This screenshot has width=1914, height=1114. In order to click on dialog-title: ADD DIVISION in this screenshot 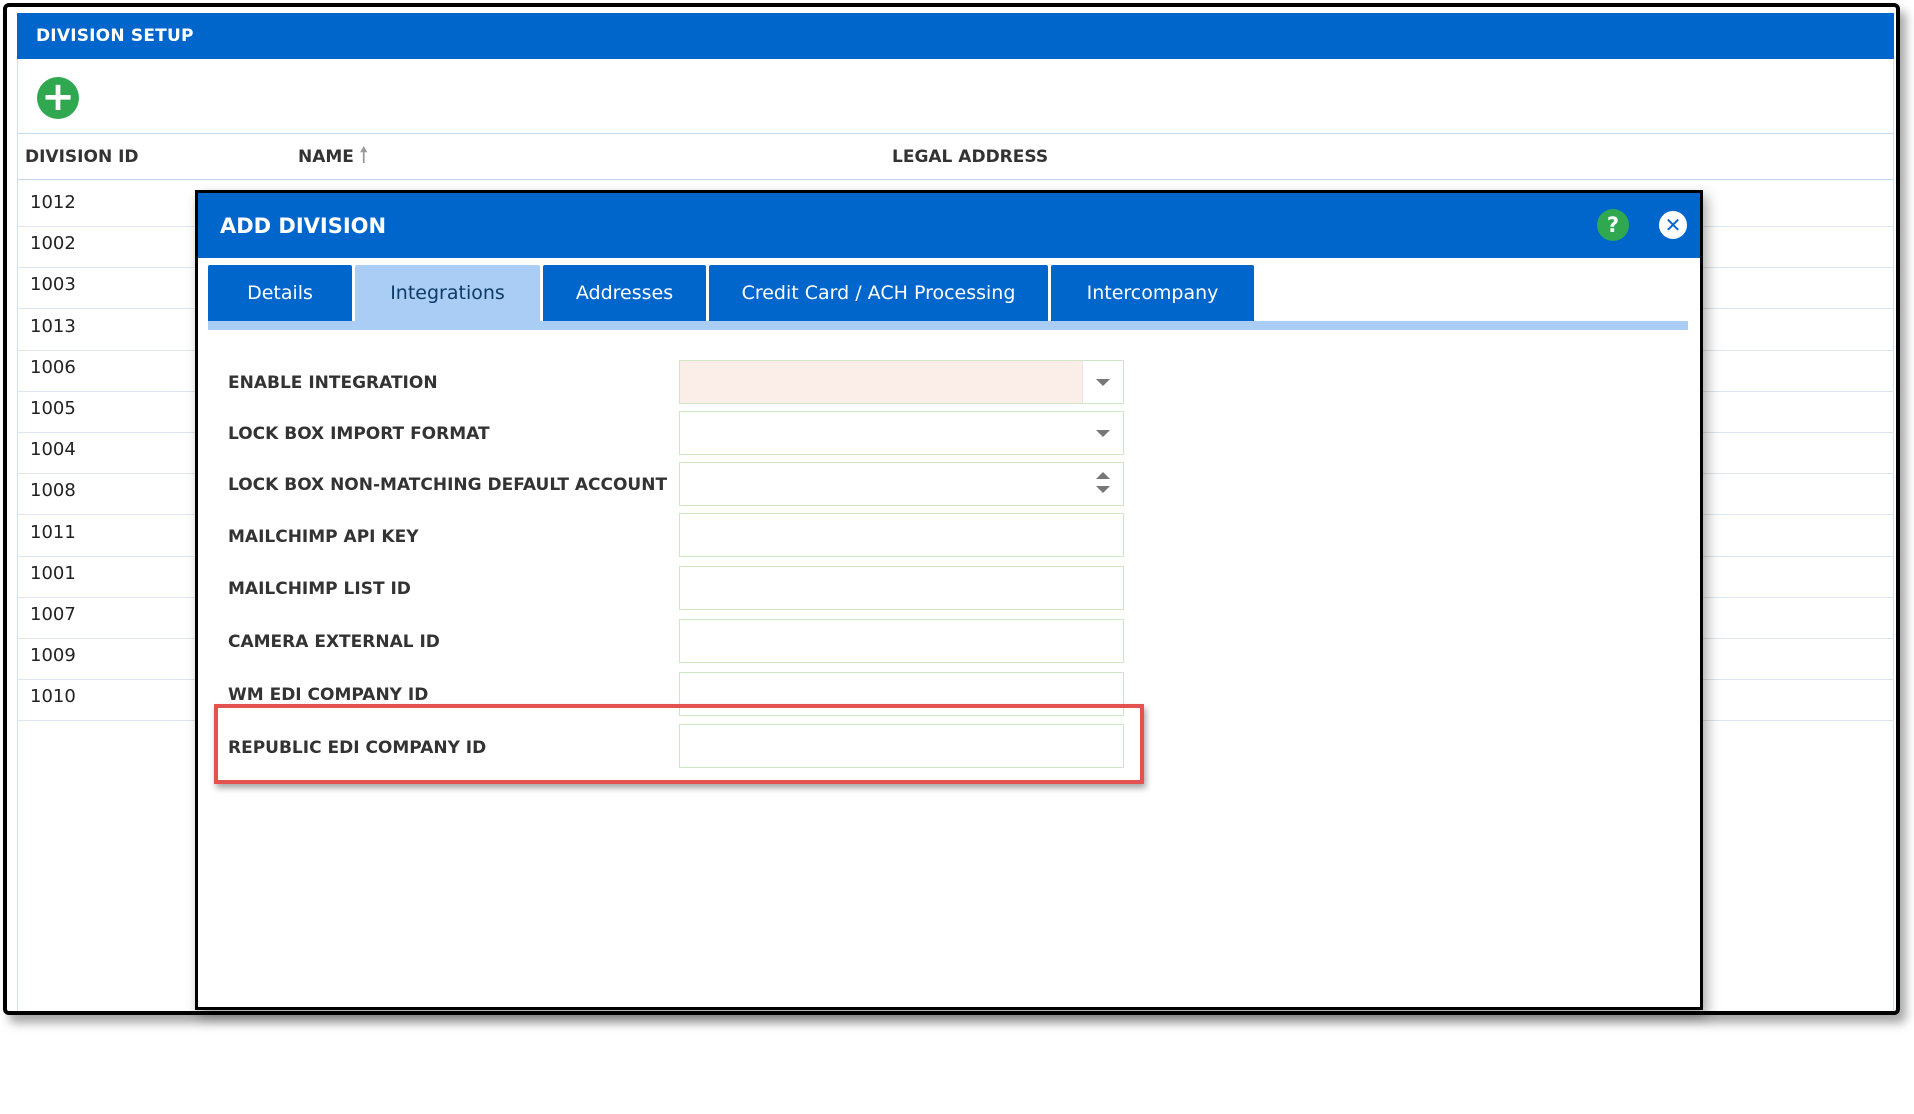, I will do `click(303, 226)`.